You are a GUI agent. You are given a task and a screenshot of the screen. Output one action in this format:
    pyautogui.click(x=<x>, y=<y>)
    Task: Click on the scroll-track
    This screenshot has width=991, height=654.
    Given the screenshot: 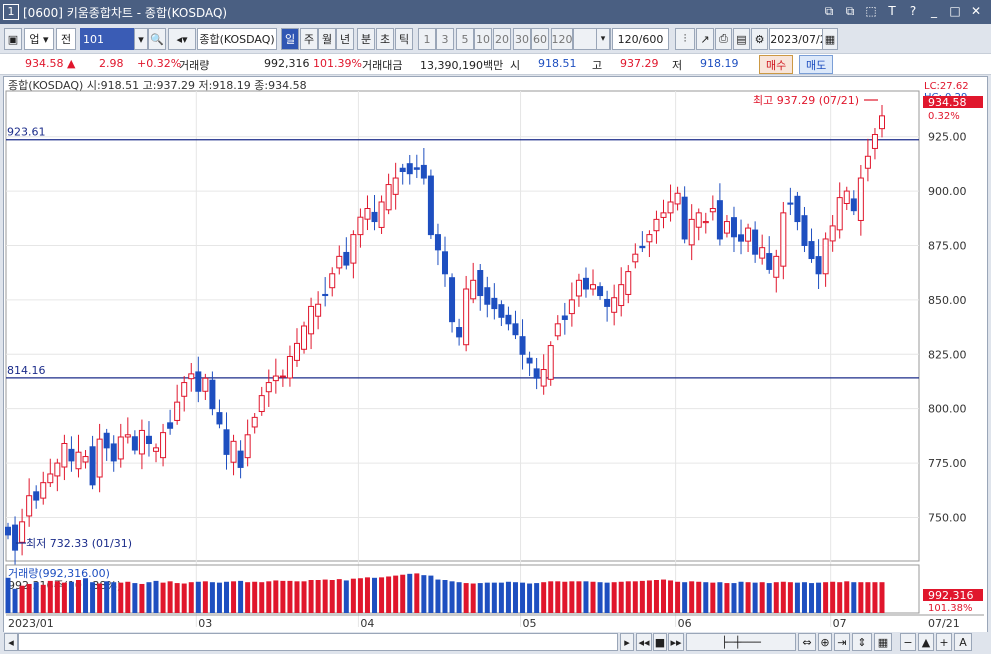 What is the action you would take?
    pyautogui.click(x=318, y=642)
    